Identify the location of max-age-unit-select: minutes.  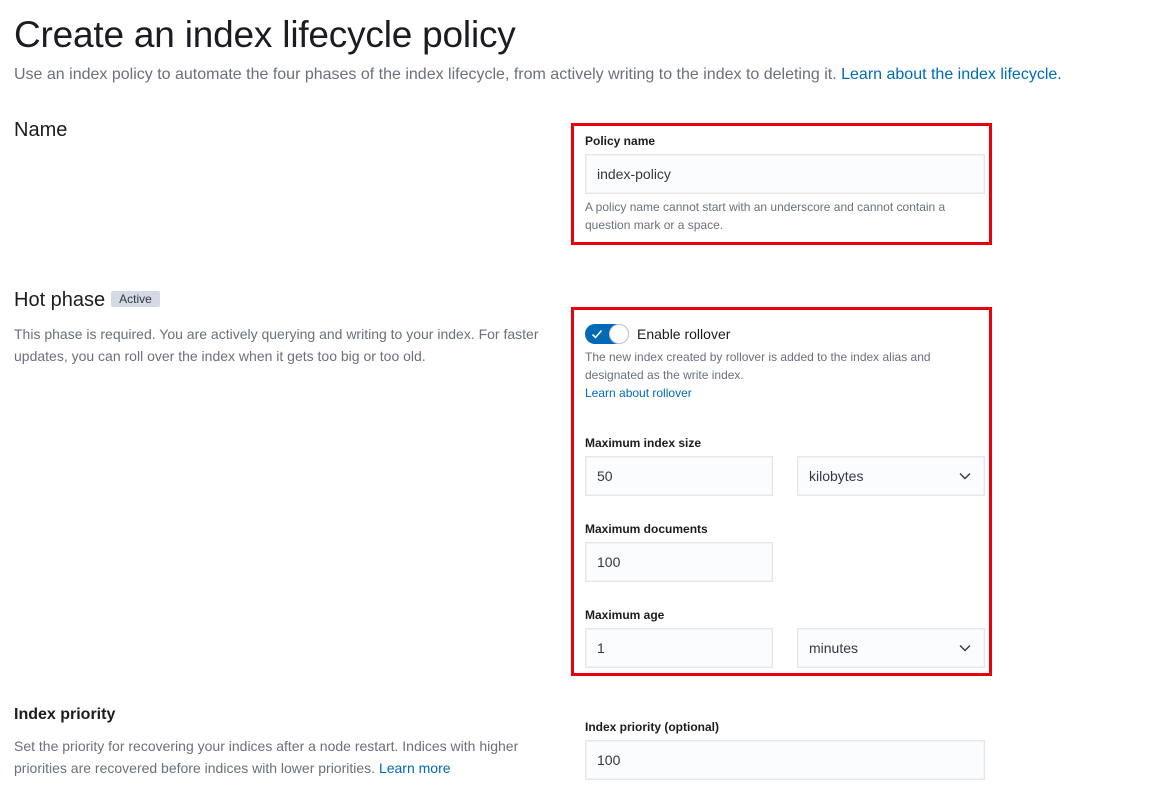
(891, 648).